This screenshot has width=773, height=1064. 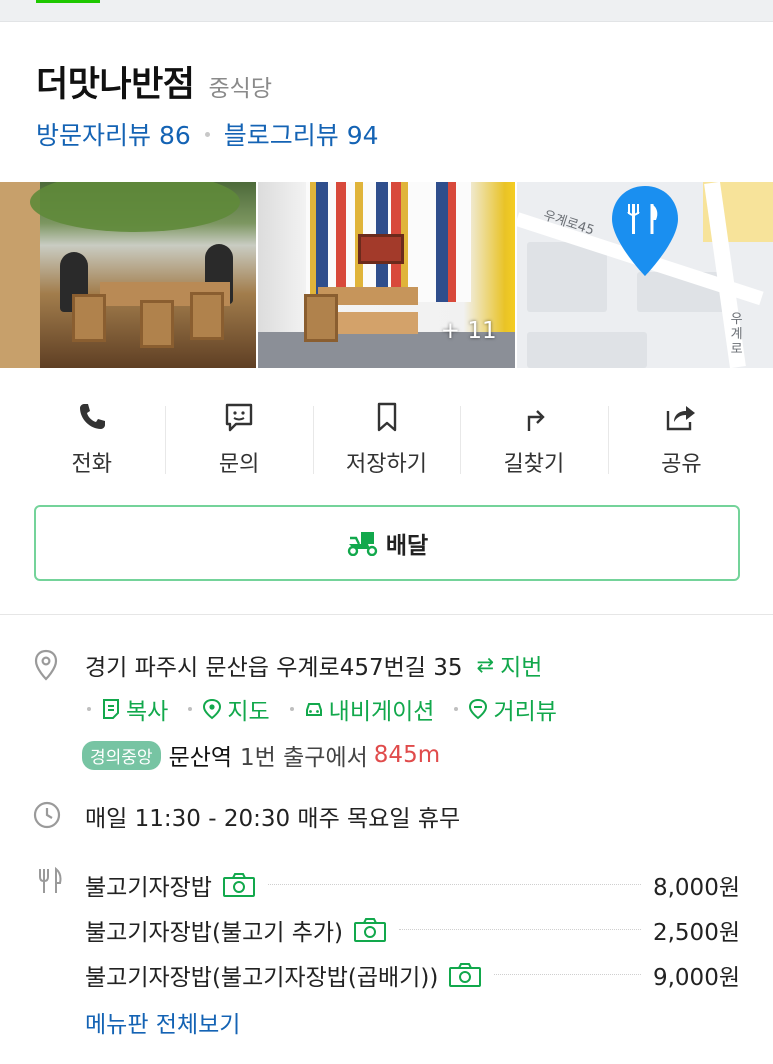 I want to click on map-button: 지도, so click(x=236, y=709).